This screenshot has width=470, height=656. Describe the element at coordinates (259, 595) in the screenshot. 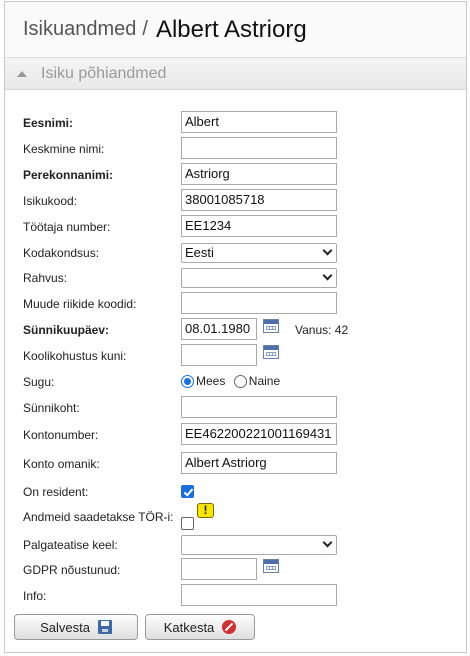

I see `info-input` at that location.